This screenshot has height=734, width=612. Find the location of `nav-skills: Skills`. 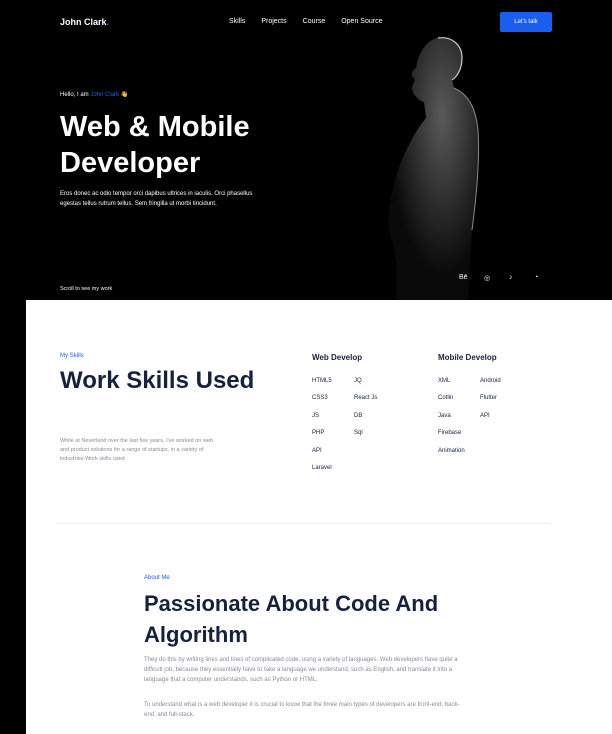

nav-skills: Skills is located at coordinates (237, 21).